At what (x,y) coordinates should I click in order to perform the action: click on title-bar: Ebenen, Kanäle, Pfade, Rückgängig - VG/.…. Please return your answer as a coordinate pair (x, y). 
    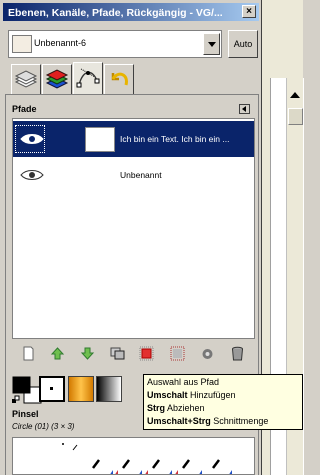
    Looking at the image, I should click on (131, 12).